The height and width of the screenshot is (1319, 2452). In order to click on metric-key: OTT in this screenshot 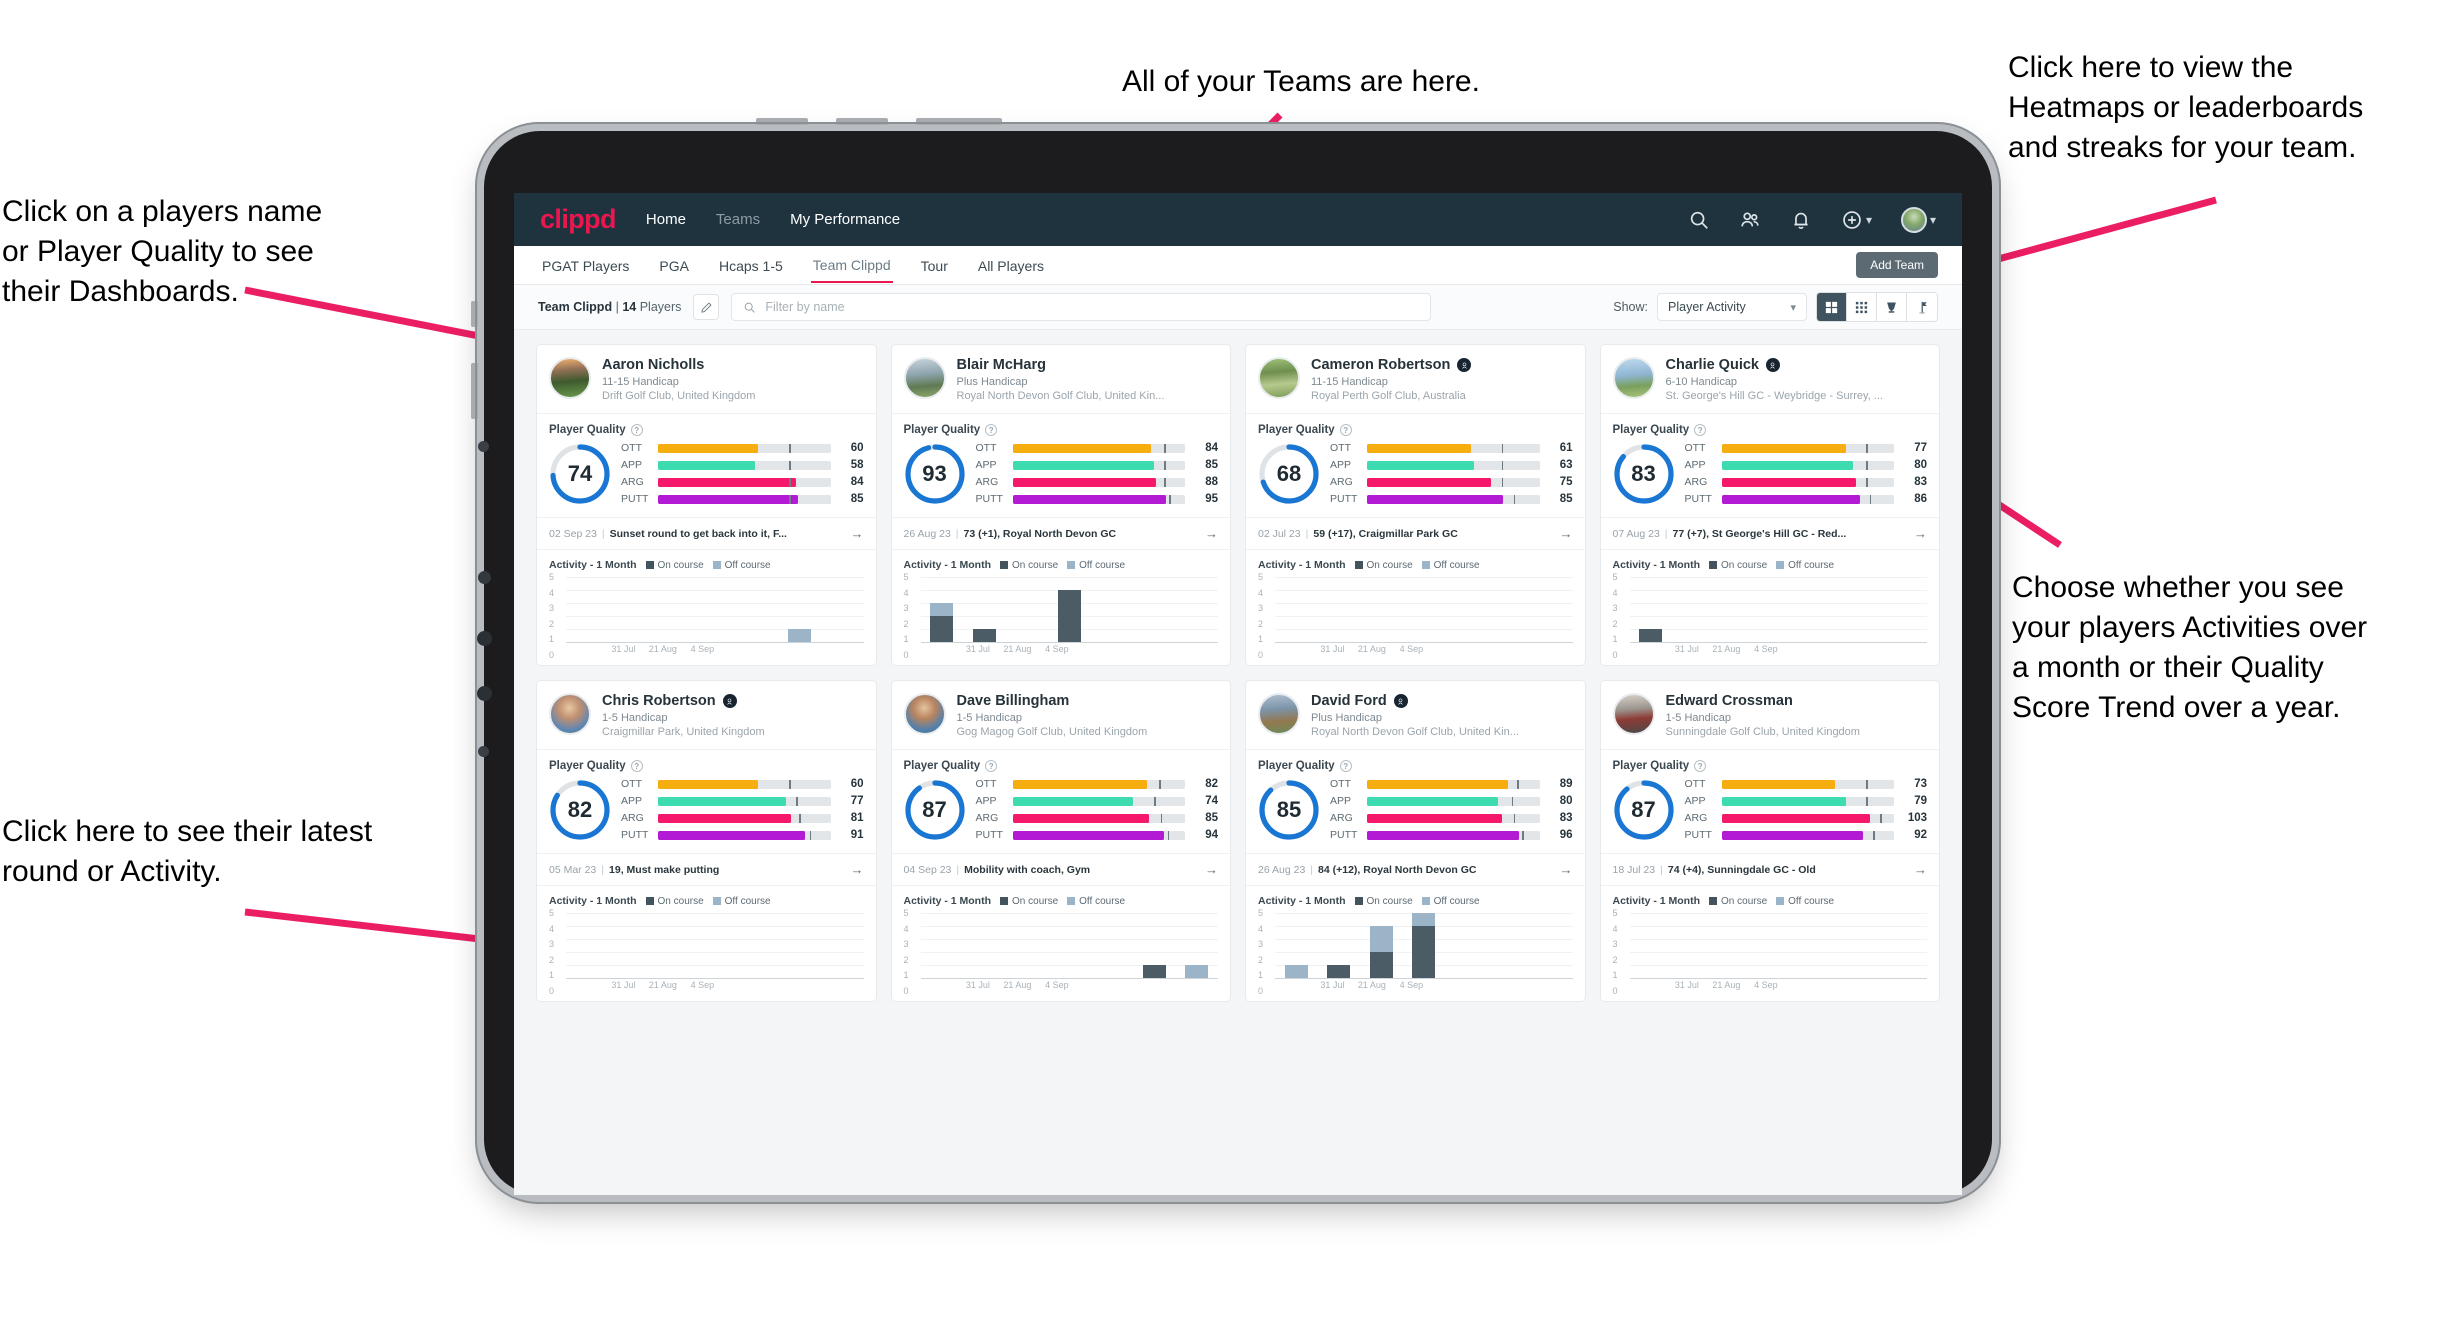, I will do `click(631, 784)`.